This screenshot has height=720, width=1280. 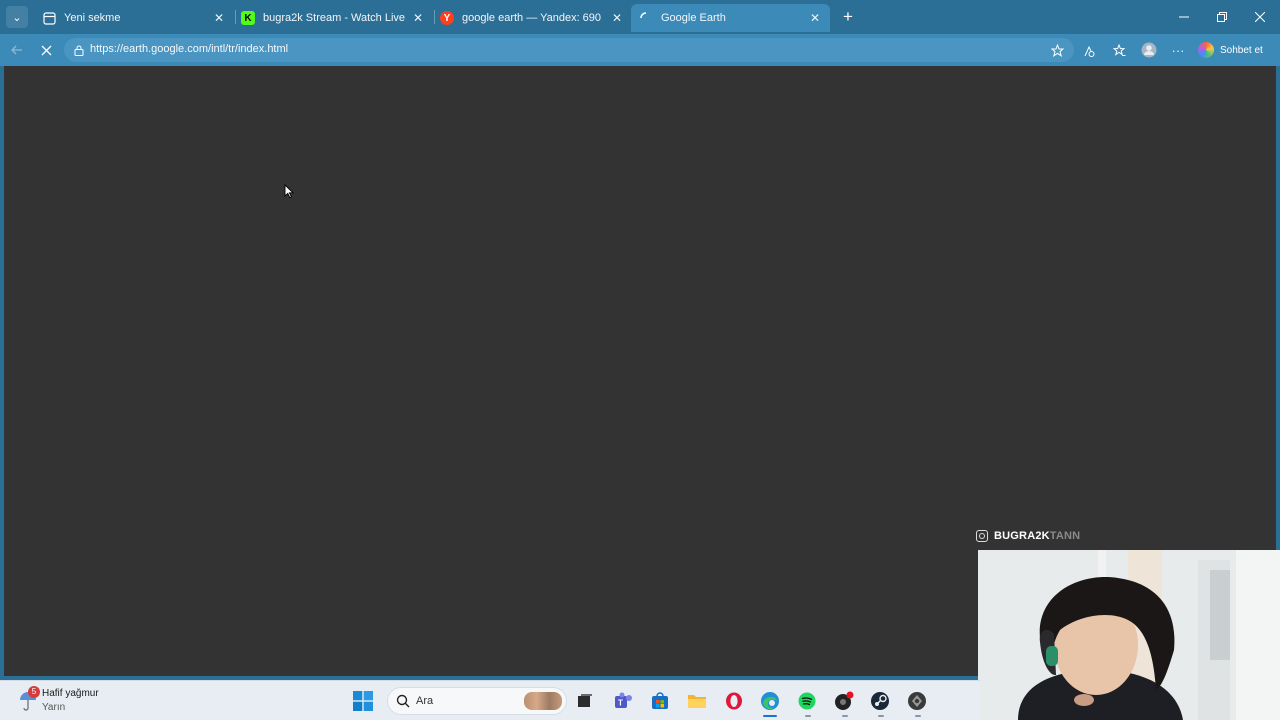 I want to click on active-app-indicator, so click(x=770, y=716).